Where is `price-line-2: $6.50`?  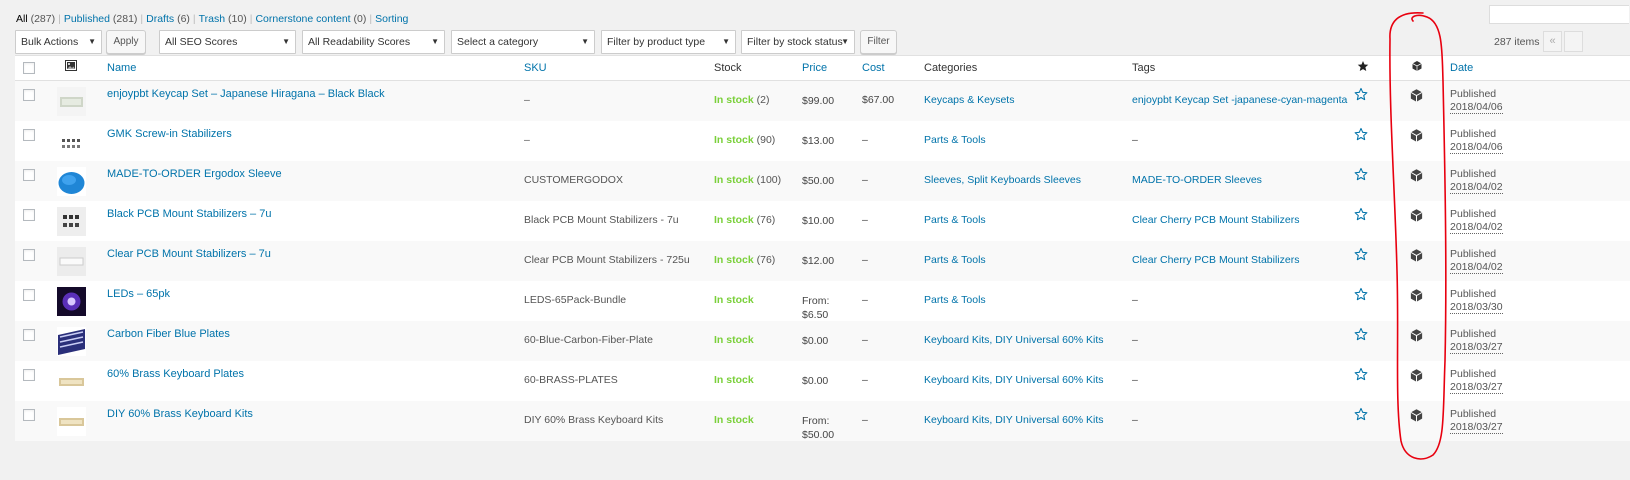
price-line-2: $6.50 is located at coordinates (815, 315).